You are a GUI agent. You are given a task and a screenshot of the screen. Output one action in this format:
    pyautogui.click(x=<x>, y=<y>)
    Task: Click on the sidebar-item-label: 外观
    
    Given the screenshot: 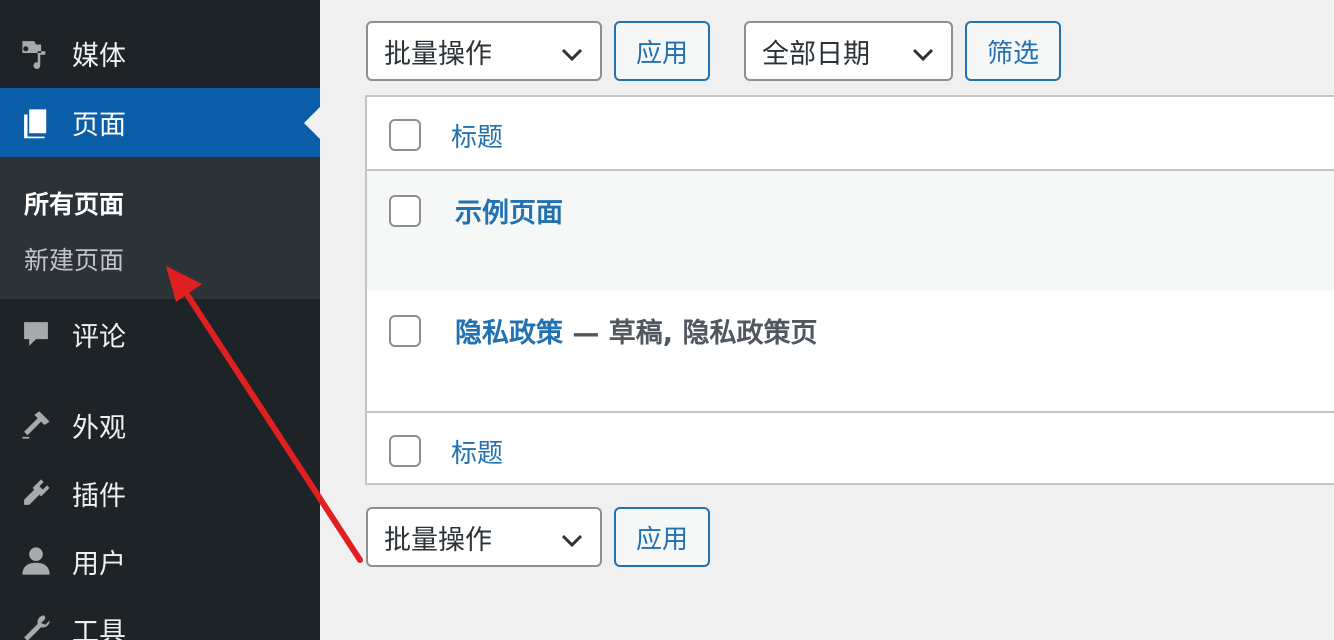 What is the action you would take?
    pyautogui.click(x=99, y=428)
    